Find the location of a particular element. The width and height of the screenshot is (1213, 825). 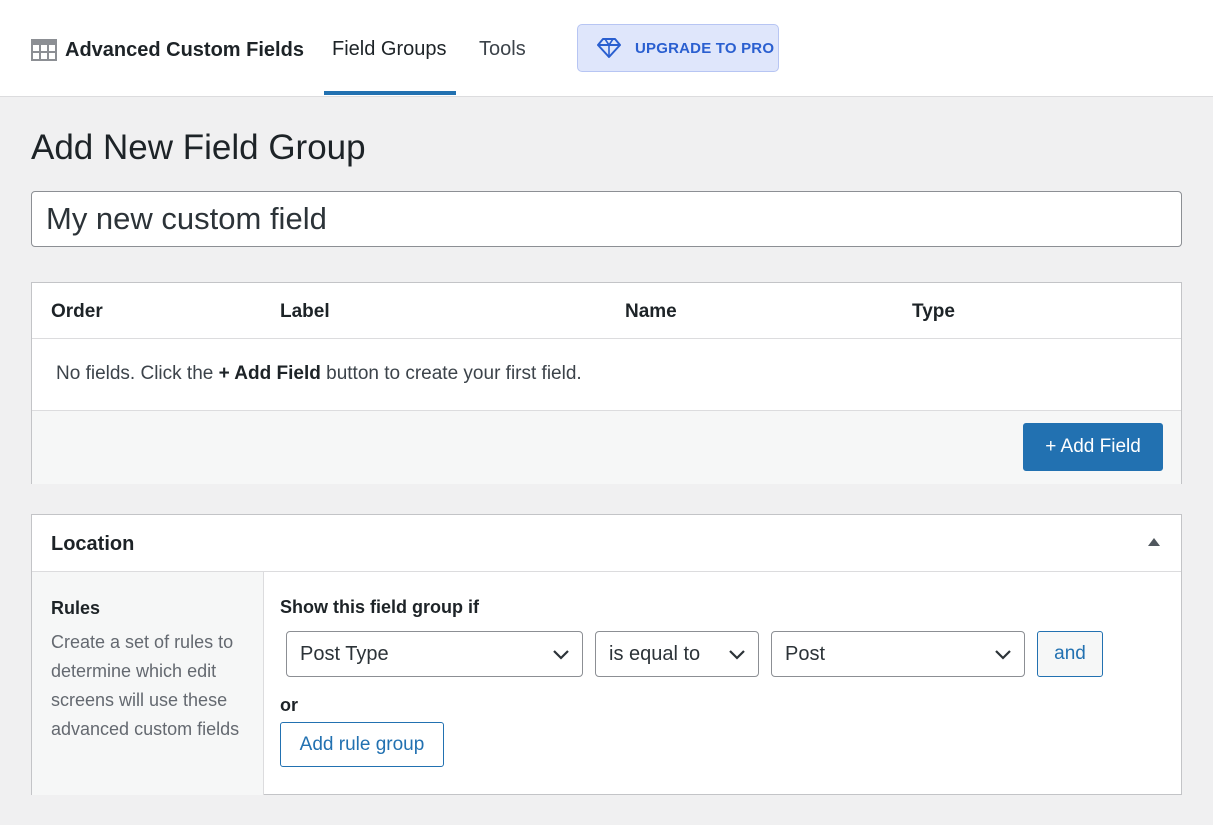

empty-message-bold: + Add Field is located at coordinates (269, 373).